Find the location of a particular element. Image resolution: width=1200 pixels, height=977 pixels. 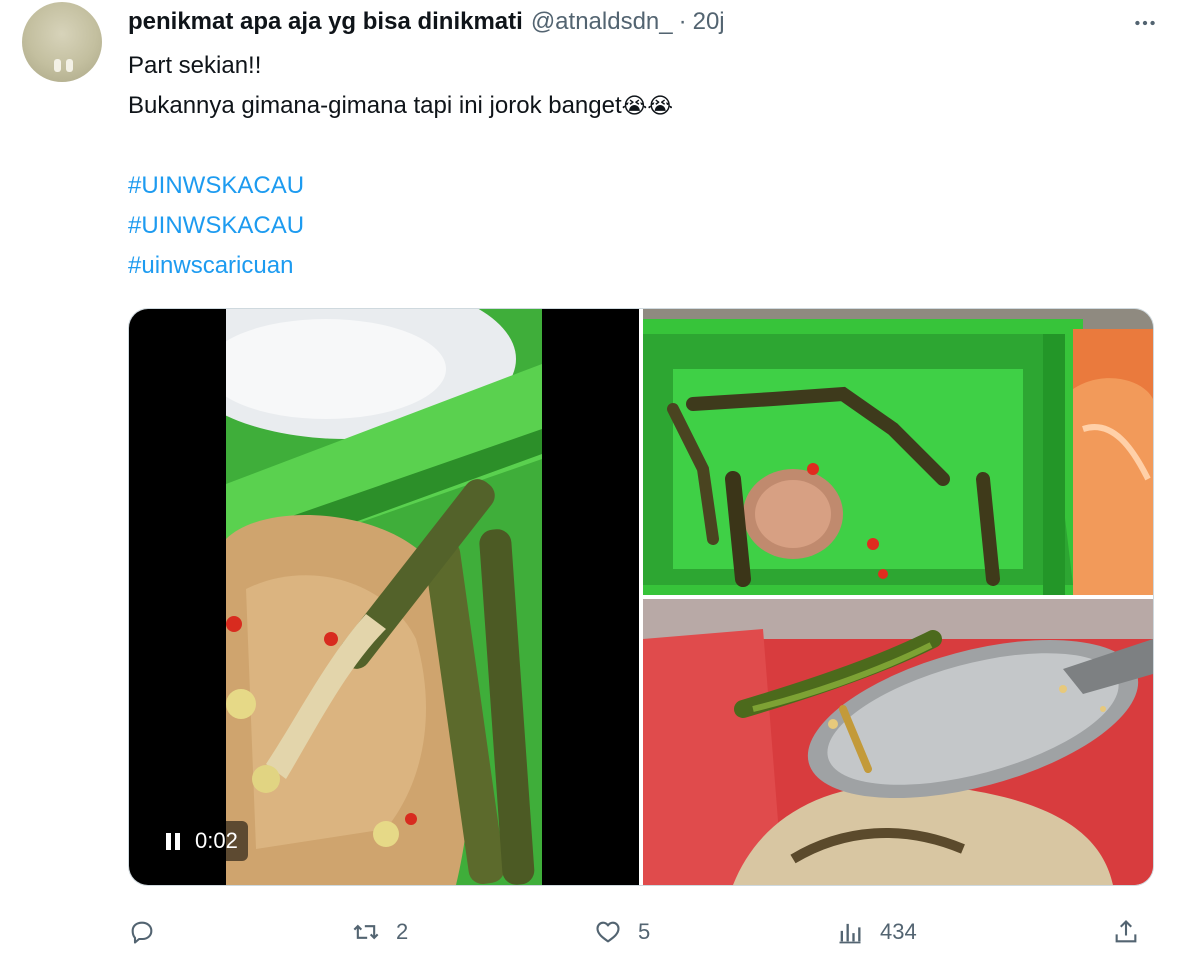

more-button is located at coordinates (1145, 23).